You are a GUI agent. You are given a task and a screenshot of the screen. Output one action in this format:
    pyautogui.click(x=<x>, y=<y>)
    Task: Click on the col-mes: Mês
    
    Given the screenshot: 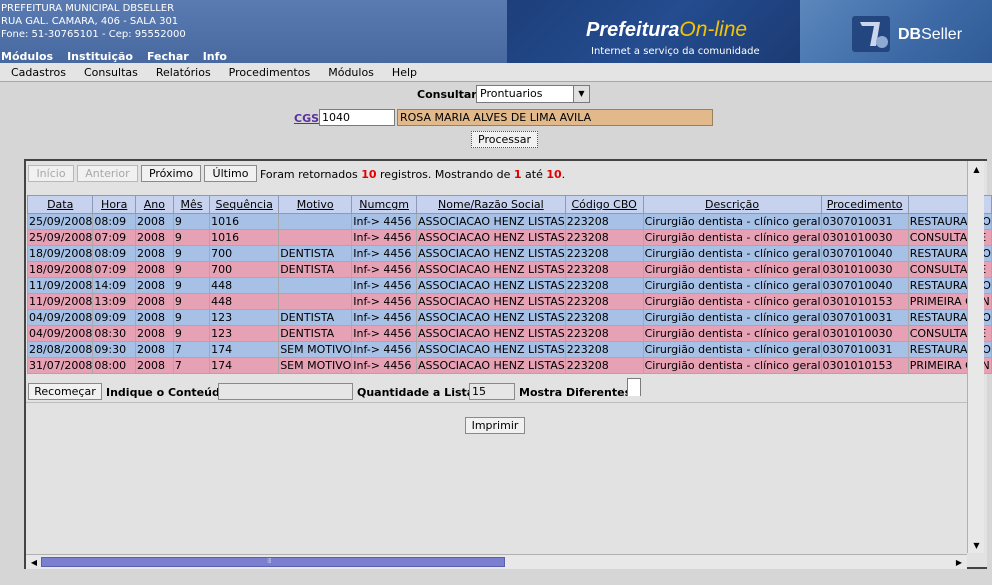 What is the action you would take?
    pyautogui.click(x=191, y=204)
    